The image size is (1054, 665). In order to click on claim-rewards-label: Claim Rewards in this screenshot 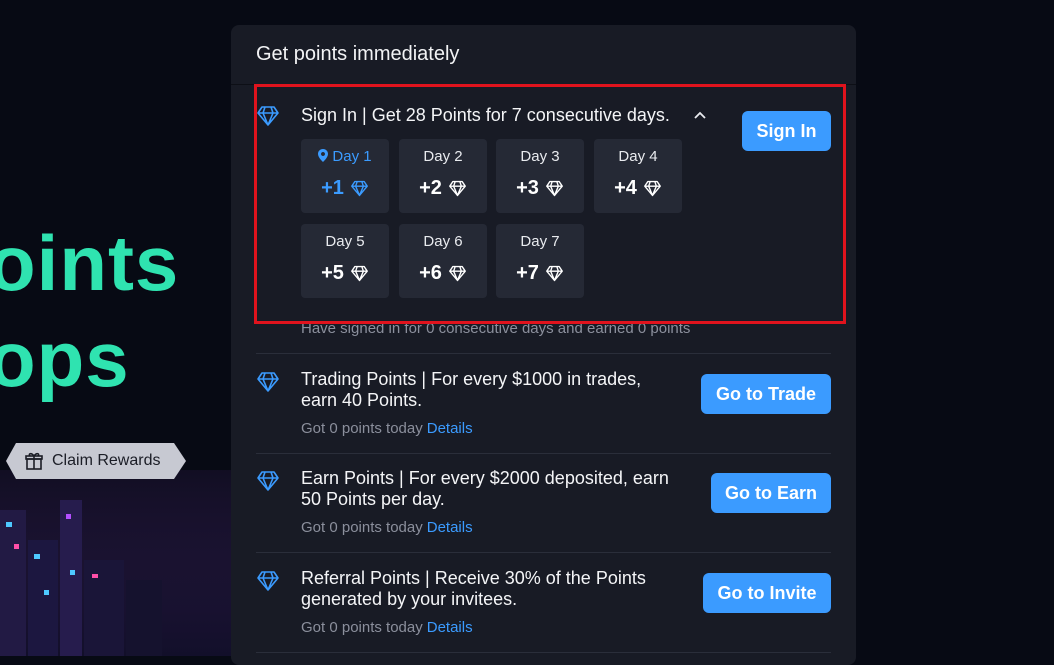, I will do `click(106, 460)`.